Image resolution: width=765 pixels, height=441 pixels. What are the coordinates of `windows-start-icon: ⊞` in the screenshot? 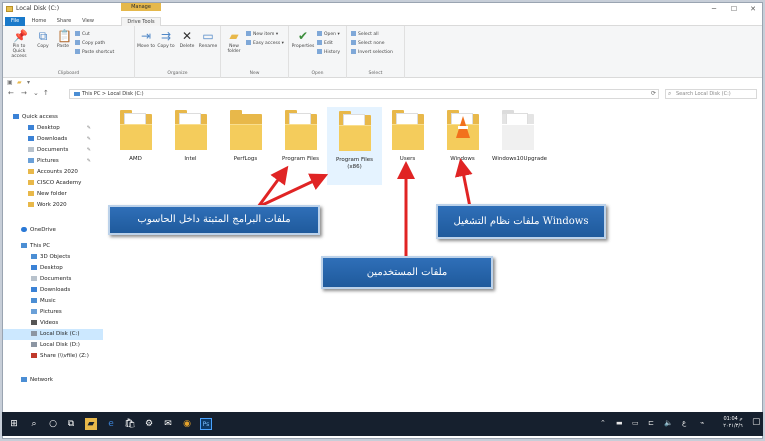 It's located at (14, 424).